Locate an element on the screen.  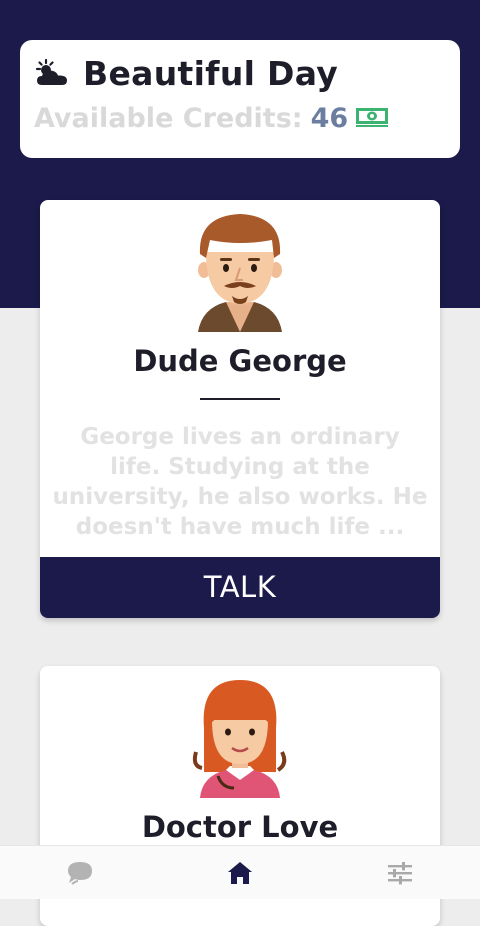
home-icon is located at coordinates (240, 873).